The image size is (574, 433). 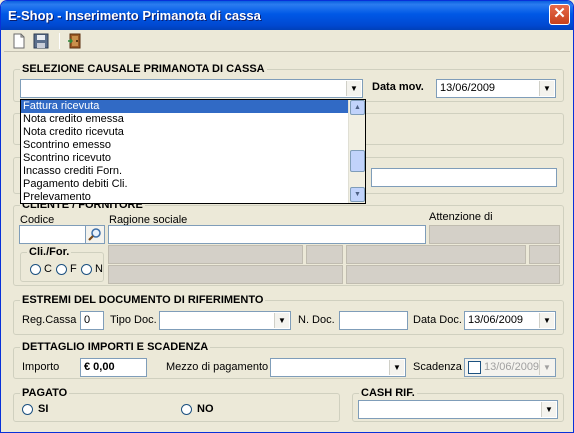 I want to click on mezzo-pagamento-dropdown-arrow: ▼, so click(x=396, y=367).